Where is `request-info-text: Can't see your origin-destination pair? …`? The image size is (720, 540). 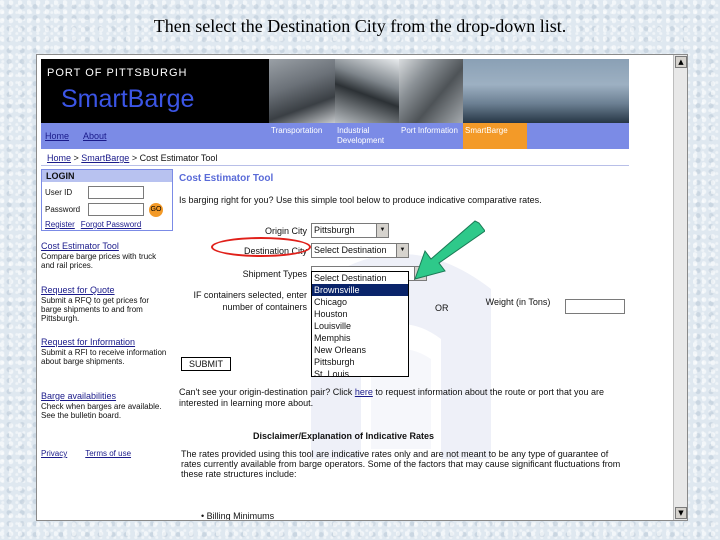 request-info-text: Can't see your origin-destination pair? … is located at coordinates (399, 398).